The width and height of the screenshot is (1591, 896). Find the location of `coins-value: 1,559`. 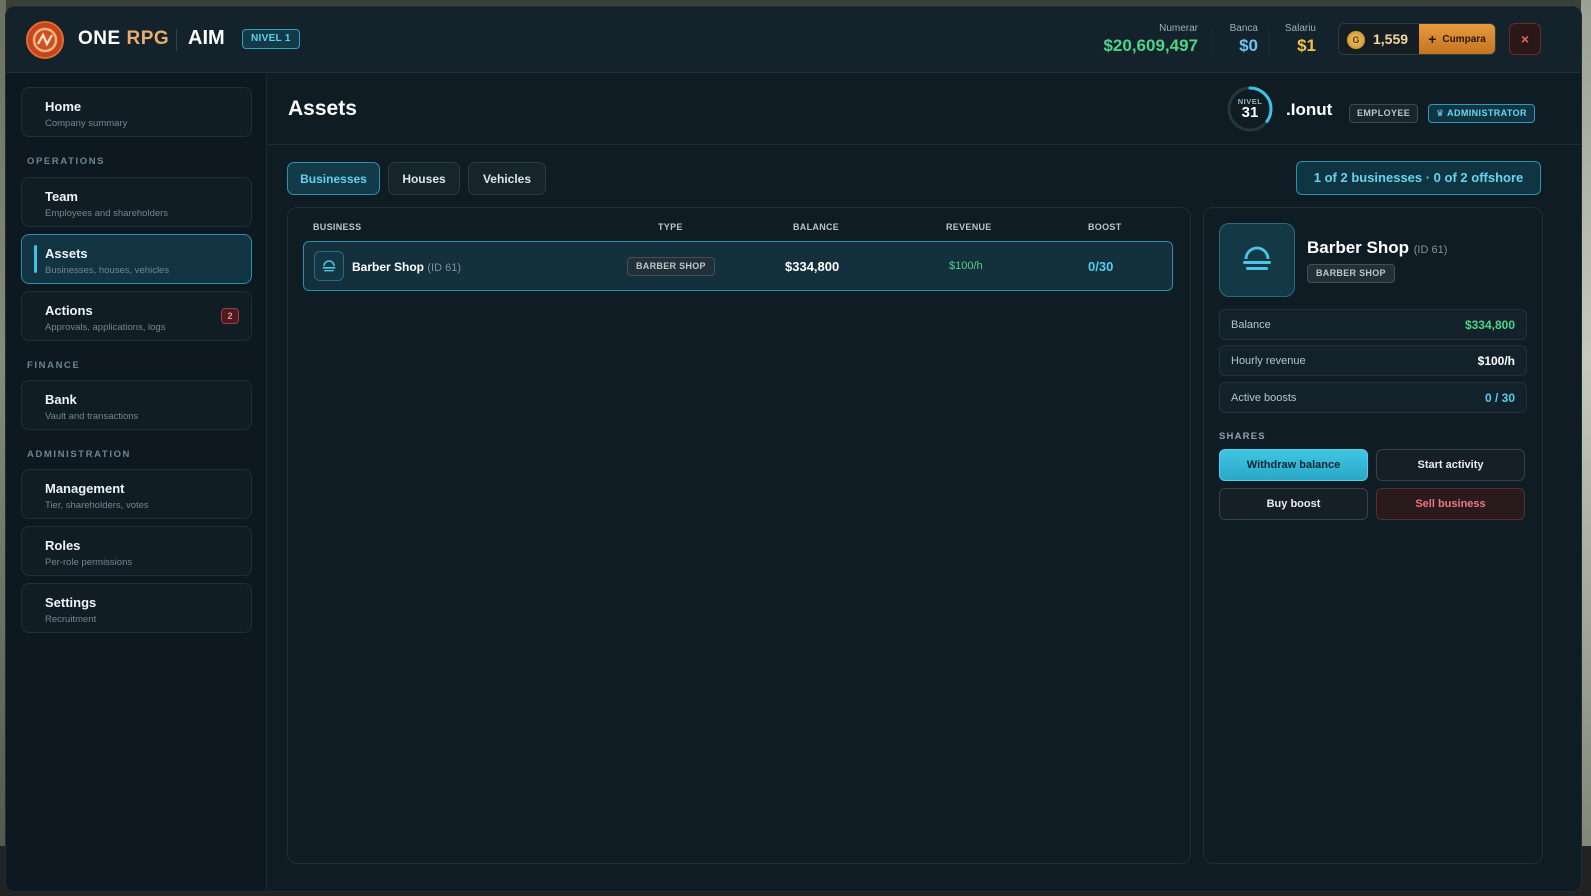

coins-value: 1,559 is located at coordinates (1391, 39).